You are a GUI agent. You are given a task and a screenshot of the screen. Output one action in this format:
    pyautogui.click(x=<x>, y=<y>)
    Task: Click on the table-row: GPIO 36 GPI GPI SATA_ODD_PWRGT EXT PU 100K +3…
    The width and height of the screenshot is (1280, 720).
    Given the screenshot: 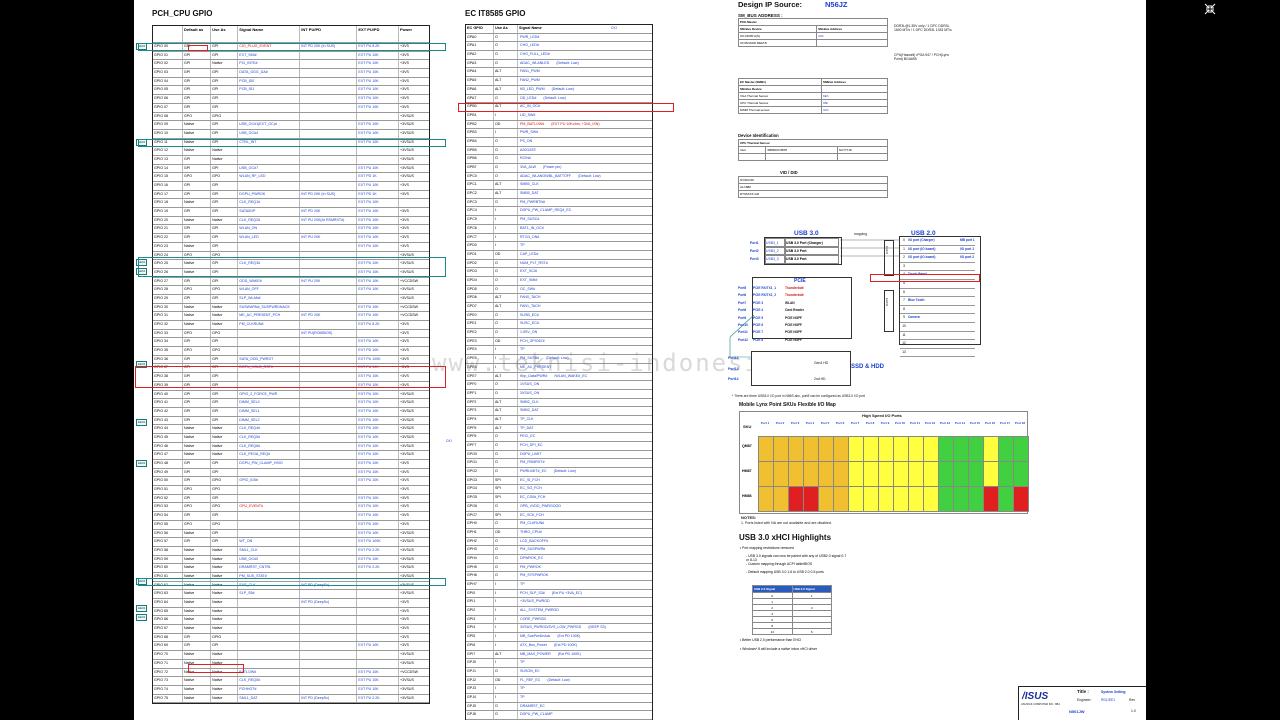 What is the action you would take?
    pyautogui.click(x=291, y=360)
    